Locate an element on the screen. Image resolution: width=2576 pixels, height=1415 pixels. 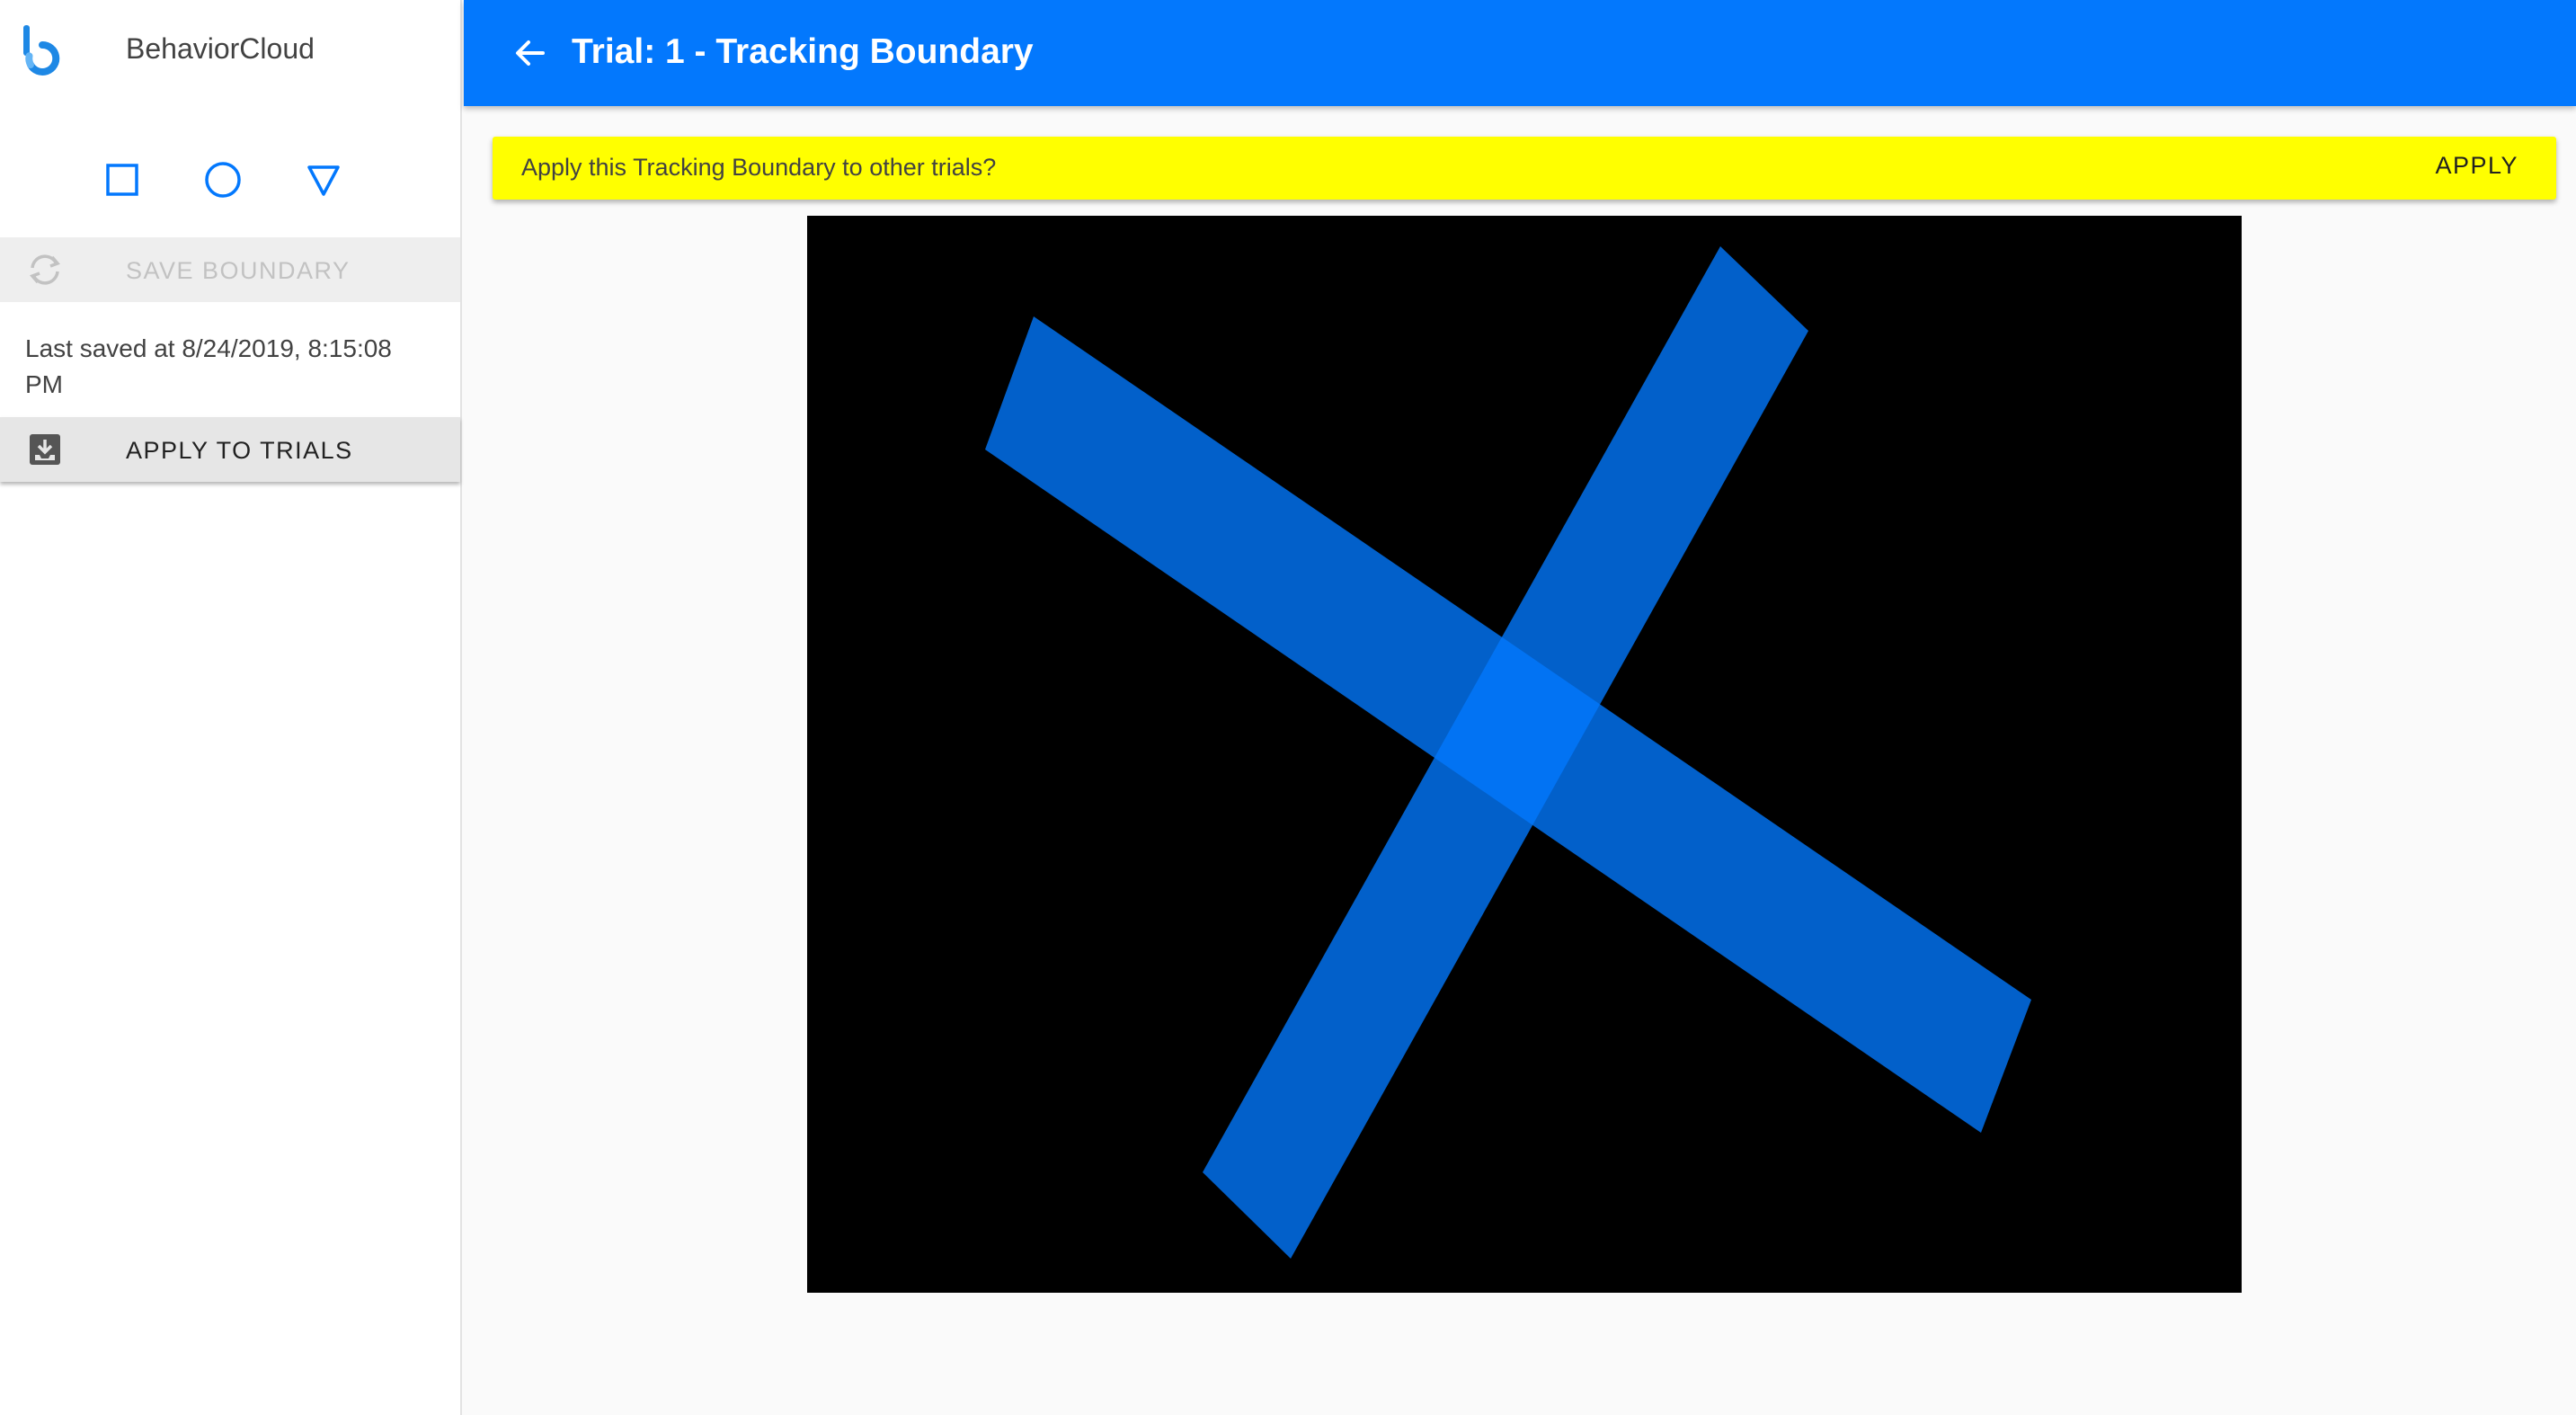
apply-to-trials-label: APPLY TO TRIALS is located at coordinates (239, 450).